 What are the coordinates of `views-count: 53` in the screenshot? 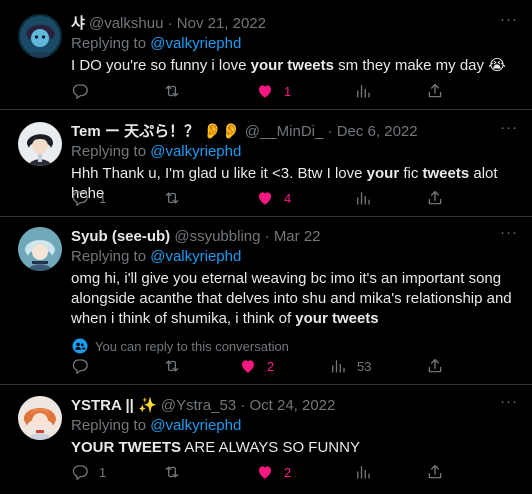 It's located at (364, 366).